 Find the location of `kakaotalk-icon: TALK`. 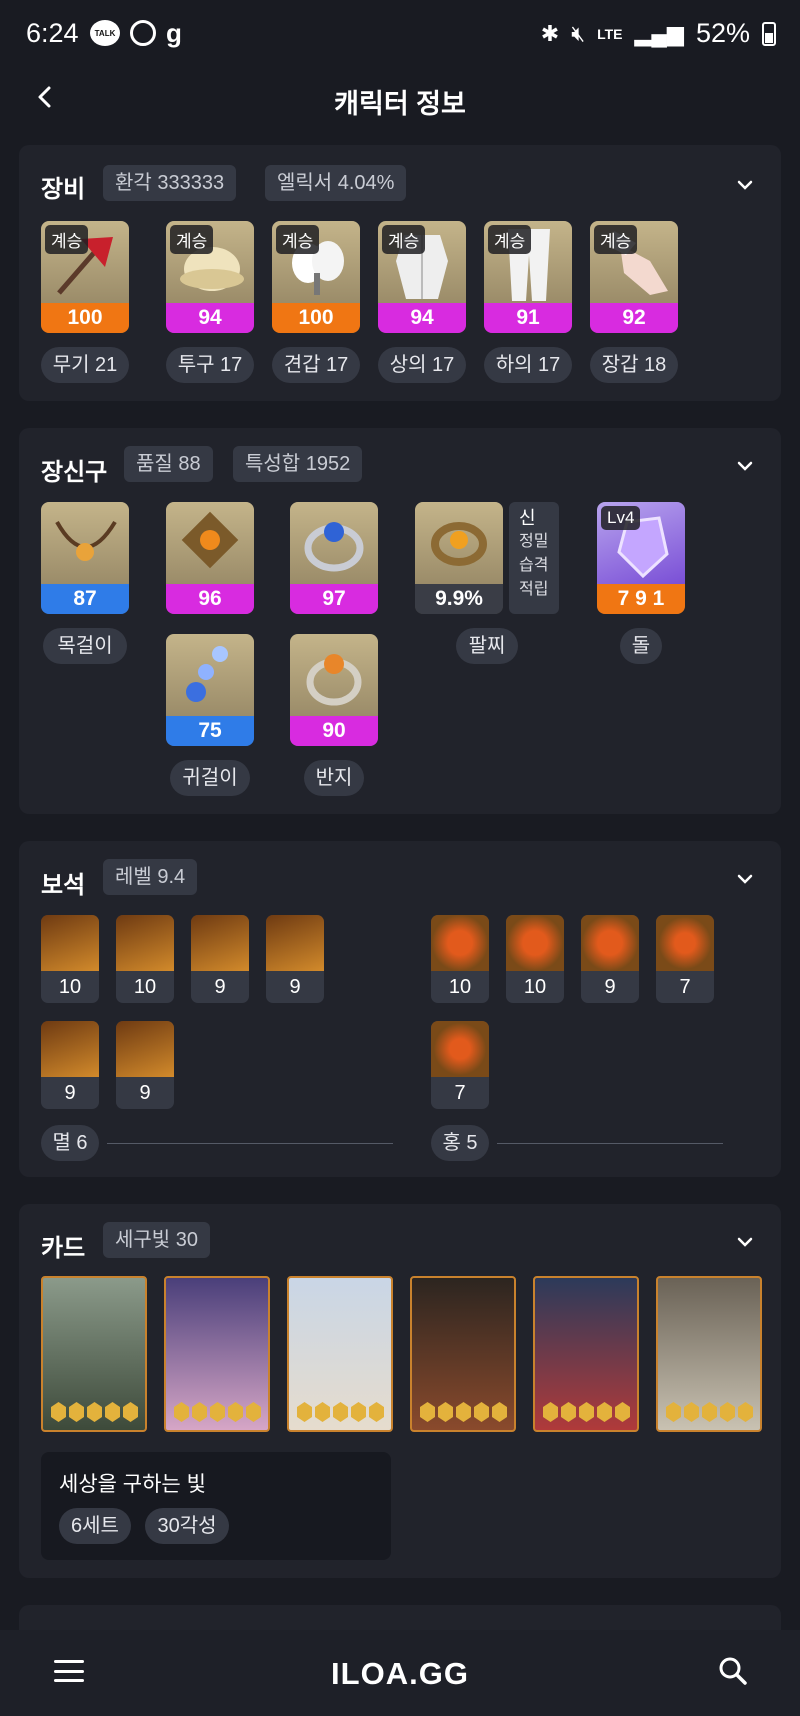

kakaotalk-icon: TALK is located at coordinates (105, 33).